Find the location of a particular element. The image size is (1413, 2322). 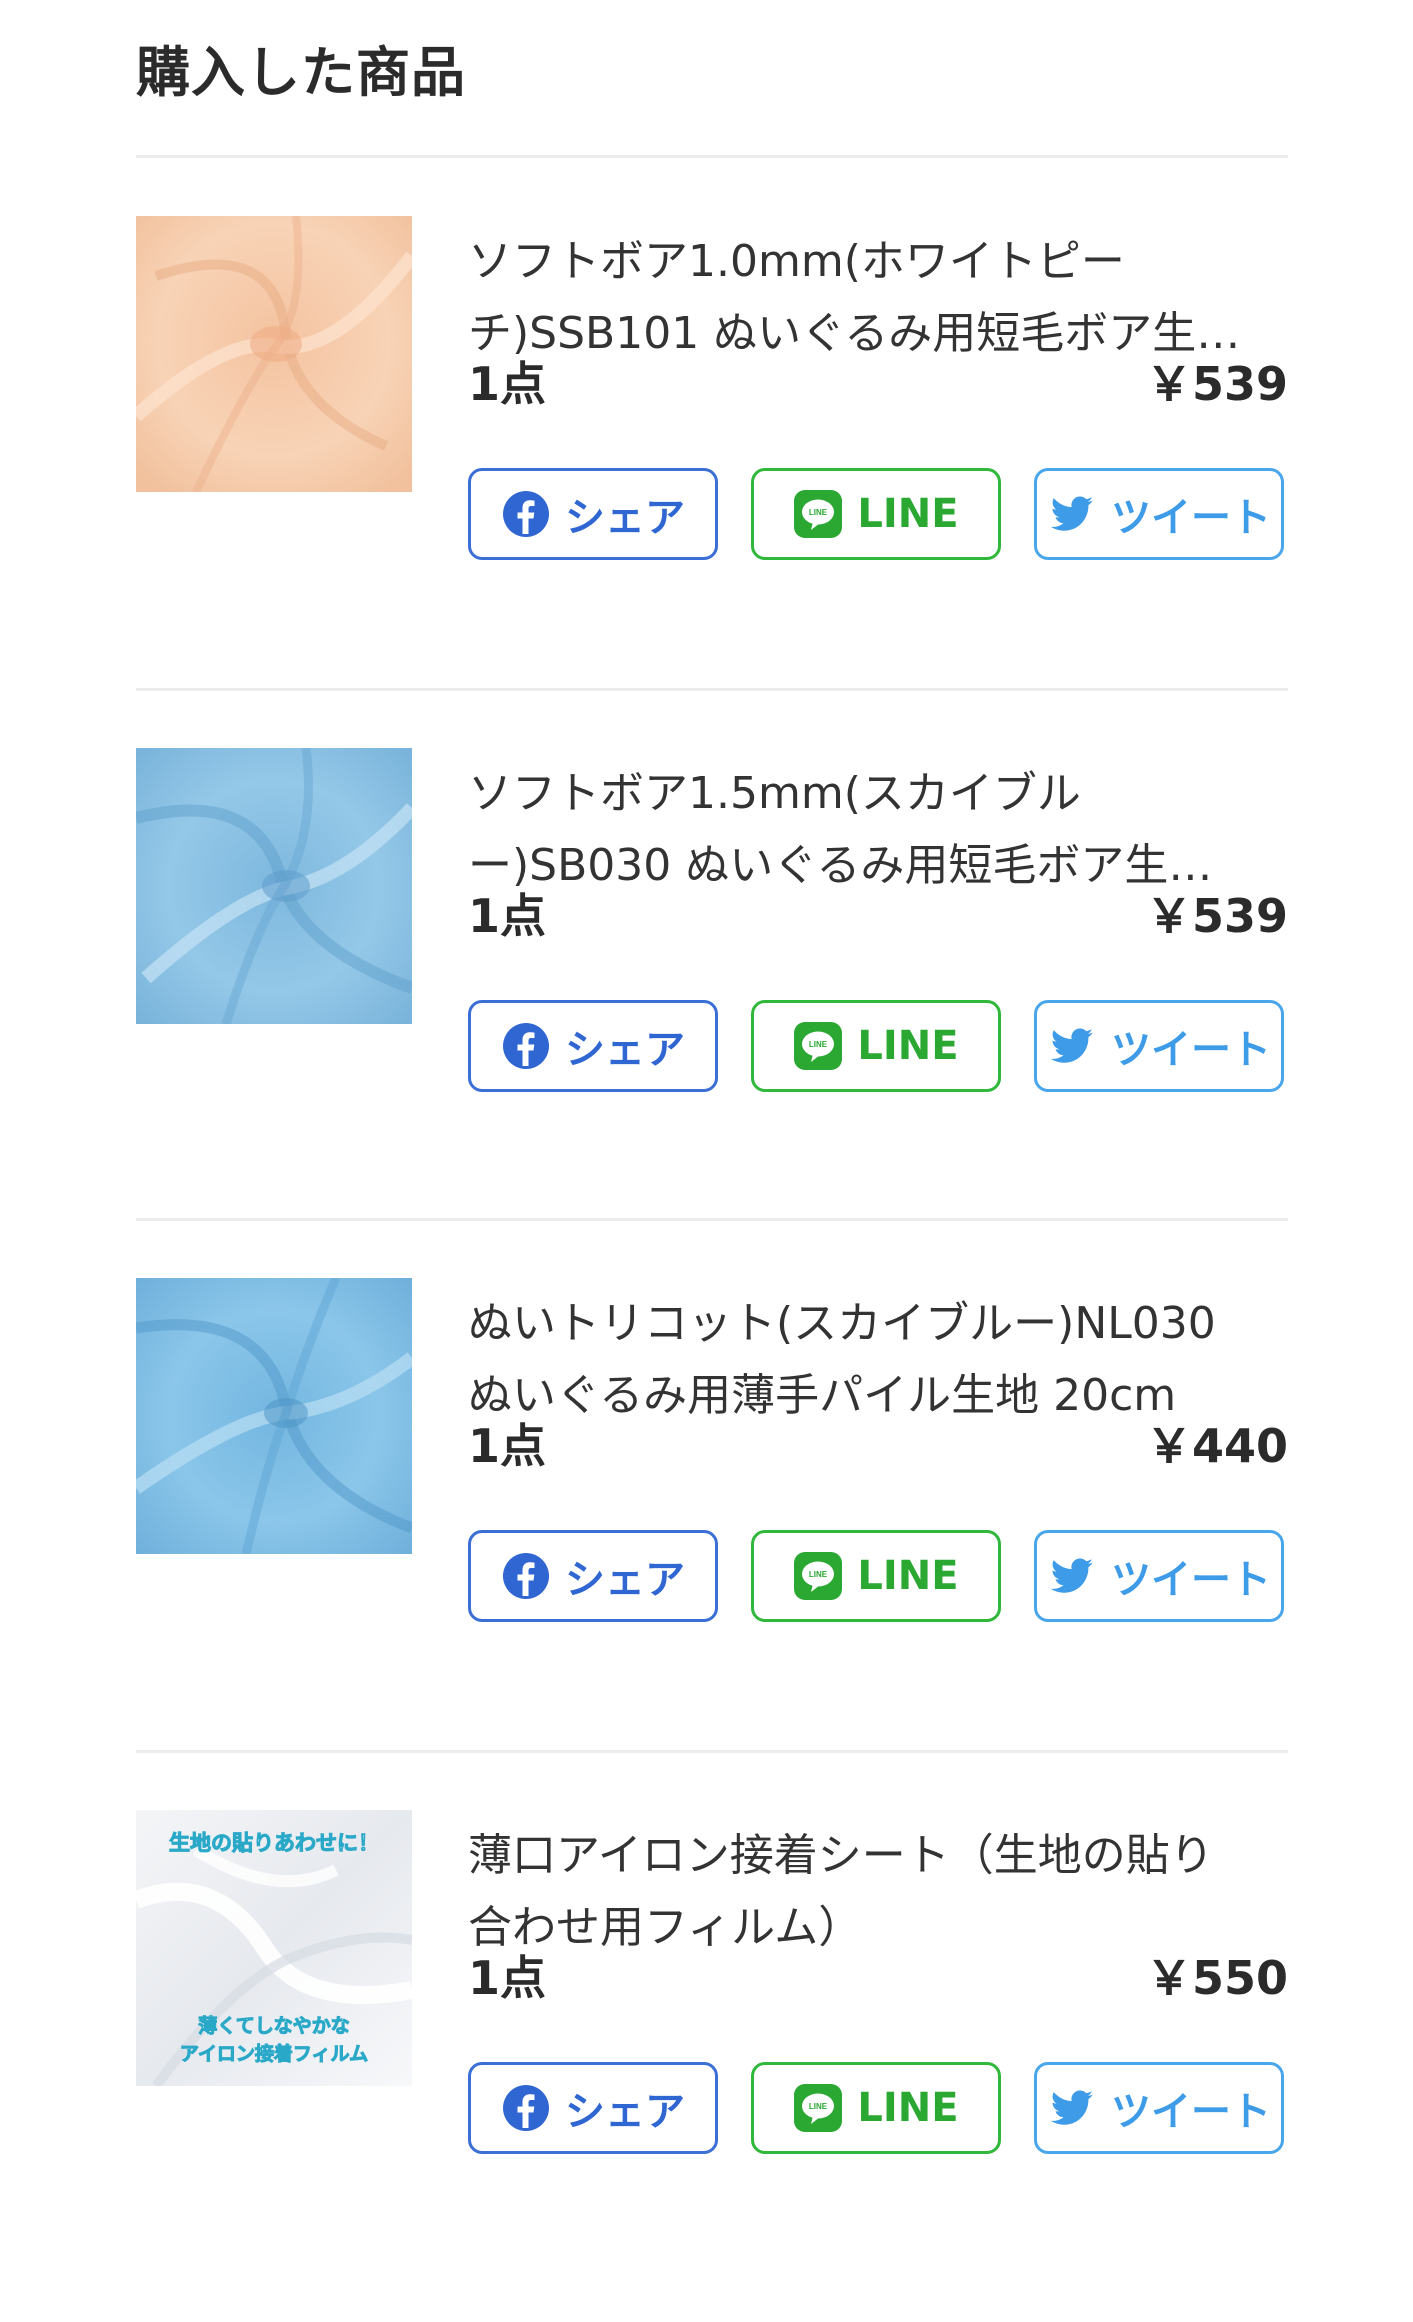

product-image: 生地の貼りあわせに！ 薄くてしなやかな アイロン接着フィルム is located at coordinates (274, 1948).